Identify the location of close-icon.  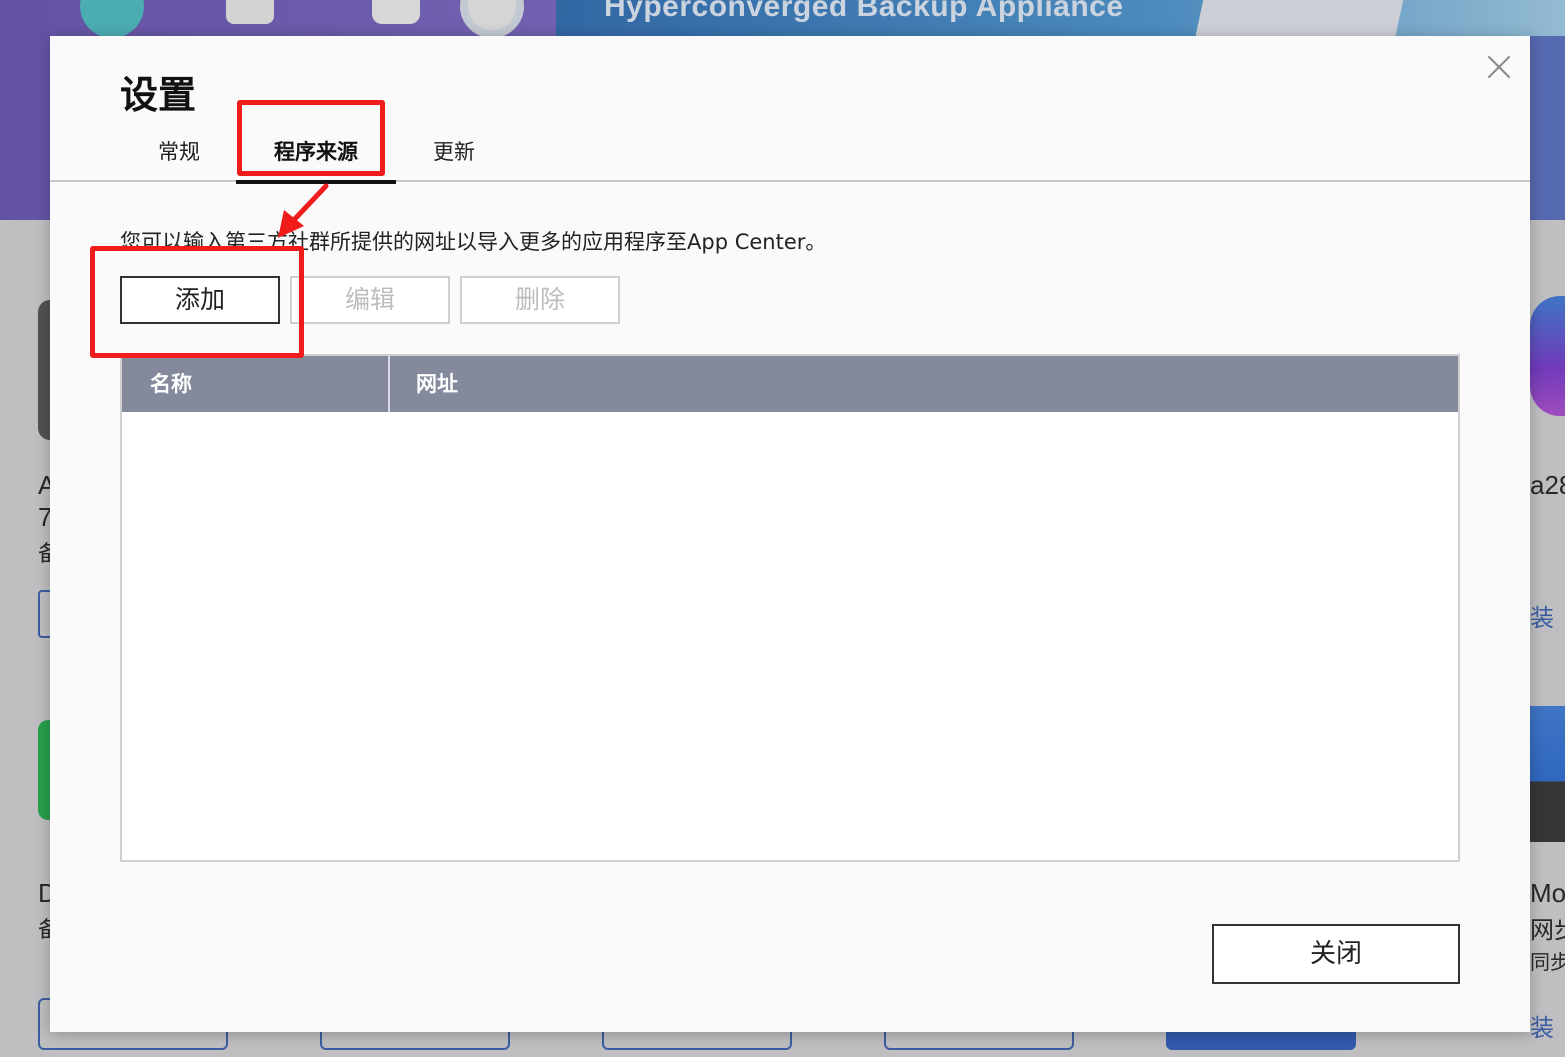
(1500, 68).